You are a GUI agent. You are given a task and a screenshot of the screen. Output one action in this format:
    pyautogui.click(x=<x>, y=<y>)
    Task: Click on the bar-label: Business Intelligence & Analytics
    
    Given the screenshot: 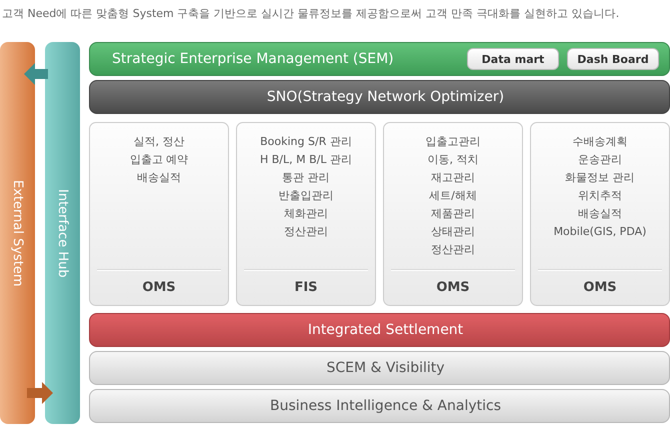 What is the action you would take?
    pyautogui.click(x=386, y=406)
    